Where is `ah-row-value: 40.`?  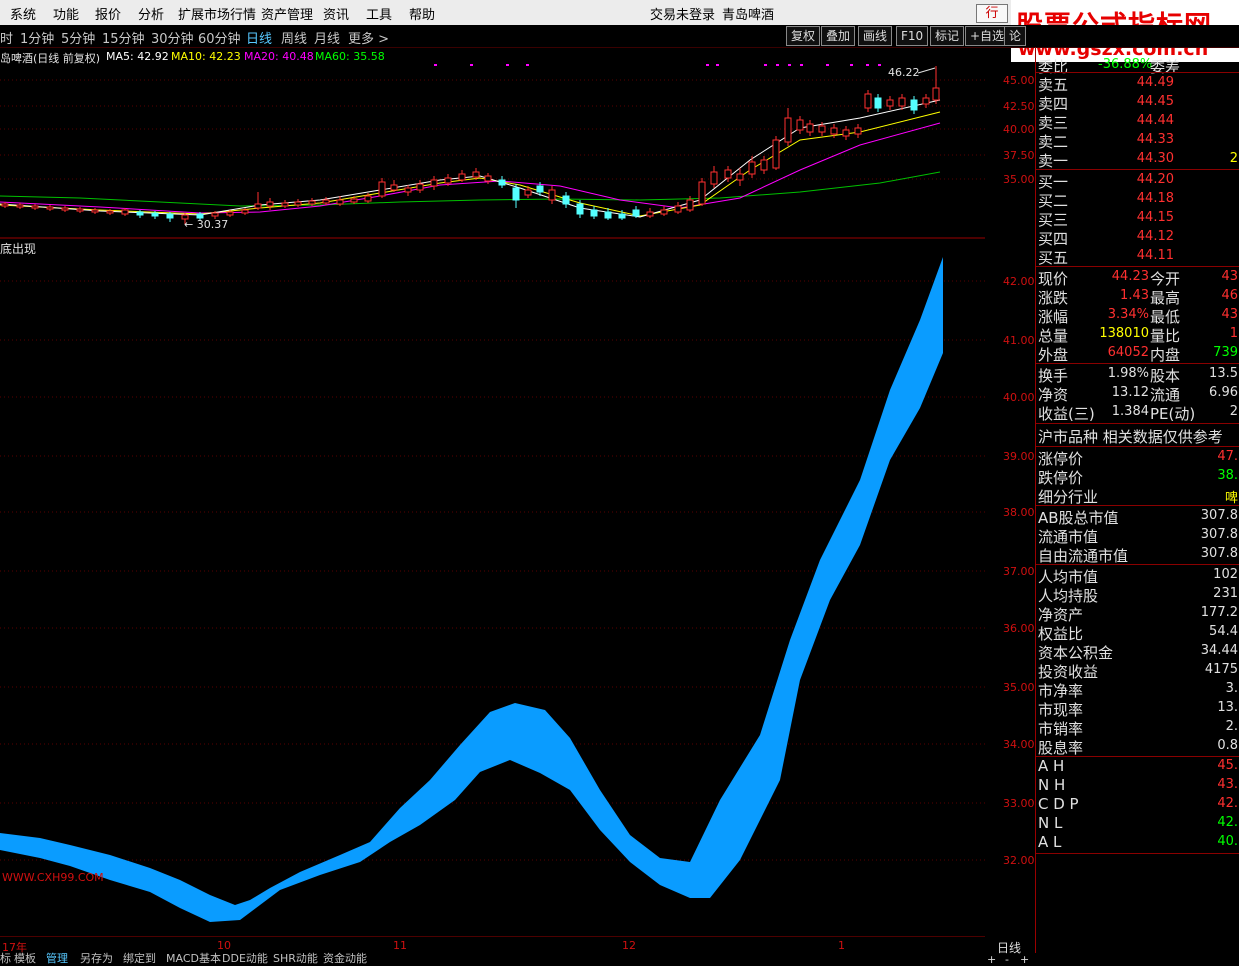
ah-row-value: 40. is located at coordinates (1227, 841).